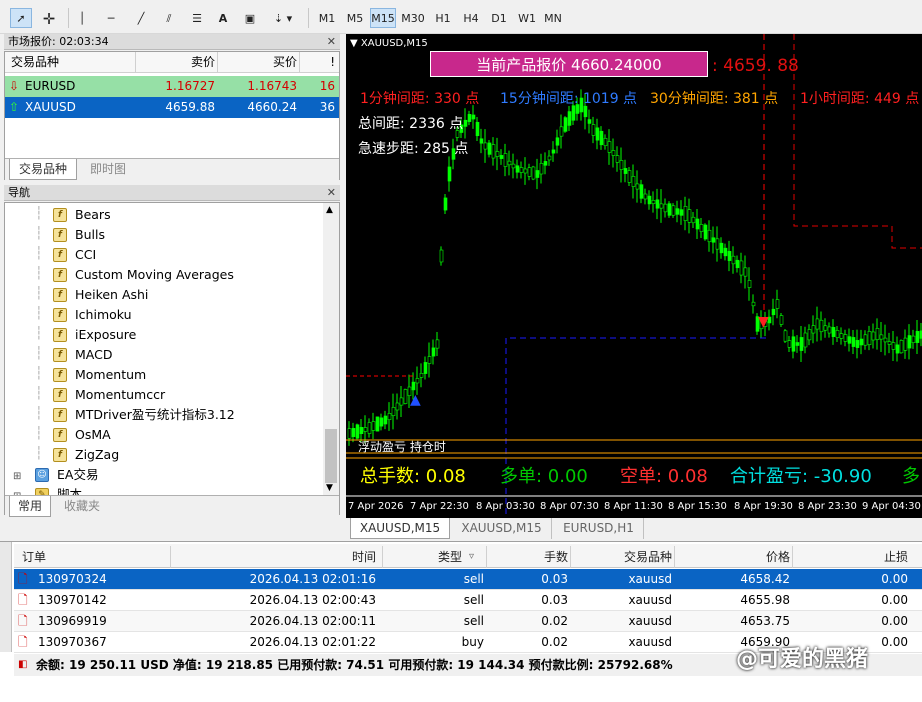 The width and height of the screenshot is (922, 702). Describe the element at coordinates (190, 107) in the screenshot. I see `bid-cell: 4659.88` at that location.